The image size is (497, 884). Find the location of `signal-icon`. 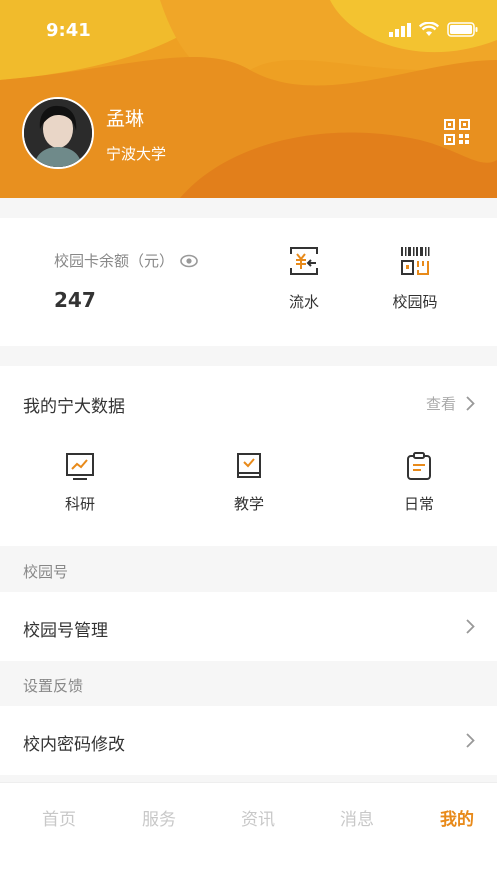

signal-icon is located at coordinates (400, 29).